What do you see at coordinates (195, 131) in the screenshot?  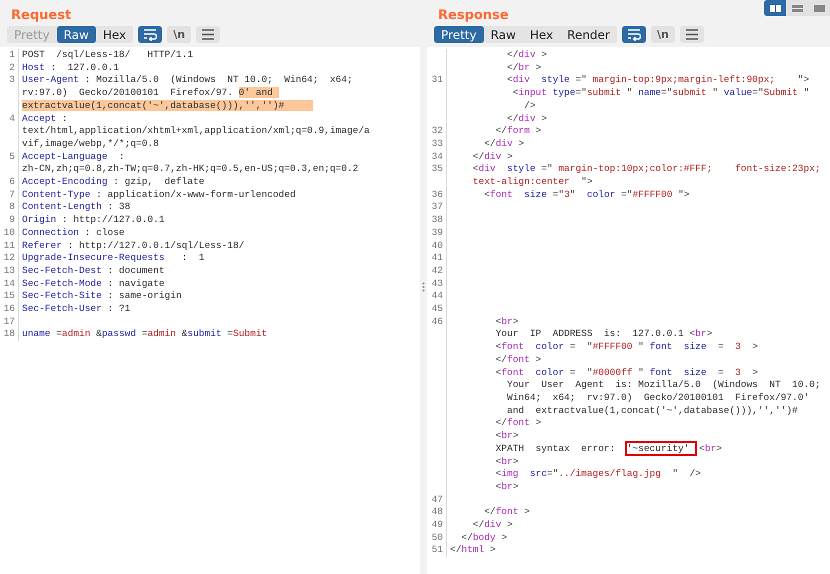 I see `code-line: text/html,application/xhtml+xml,application/xml;q=0.9,image/a` at bounding box center [195, 131].